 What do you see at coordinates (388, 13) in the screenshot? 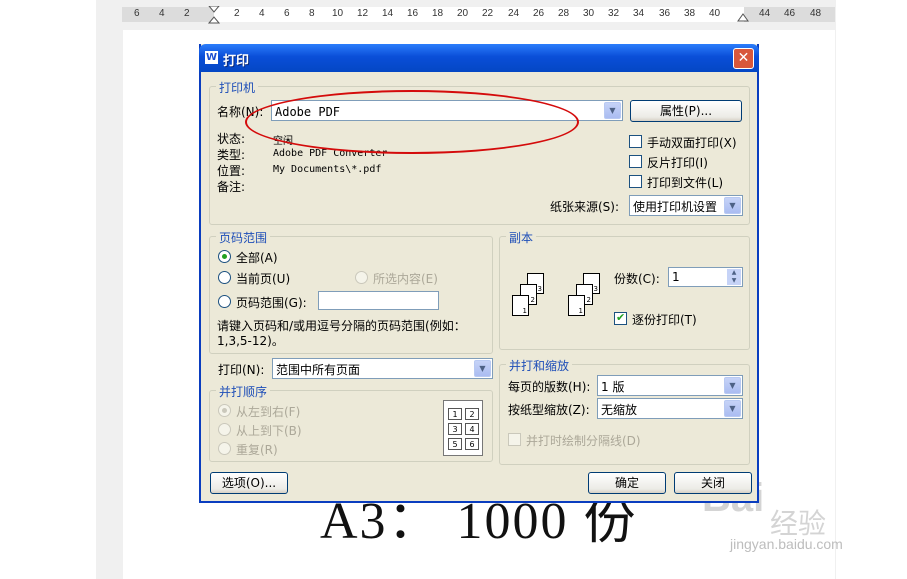
I see `ruler-tick: 14` at bounding box center [388, 13].